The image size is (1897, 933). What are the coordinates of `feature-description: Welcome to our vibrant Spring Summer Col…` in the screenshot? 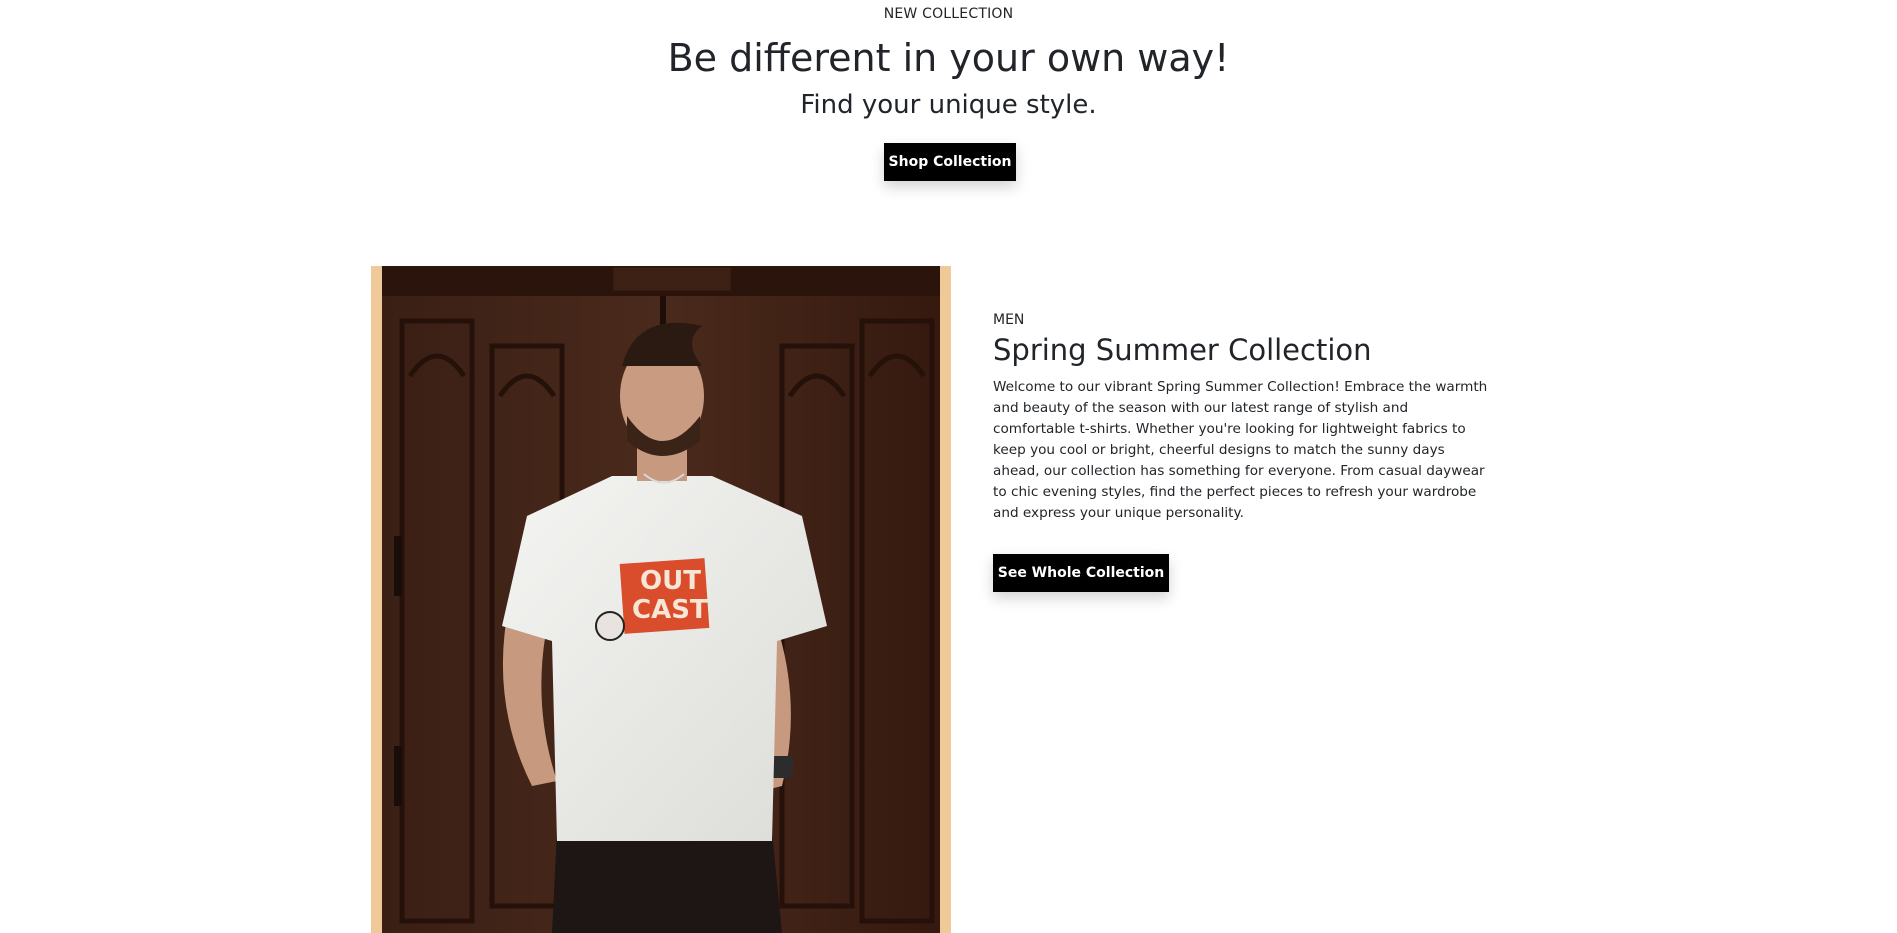 It's located at (1240, 450).